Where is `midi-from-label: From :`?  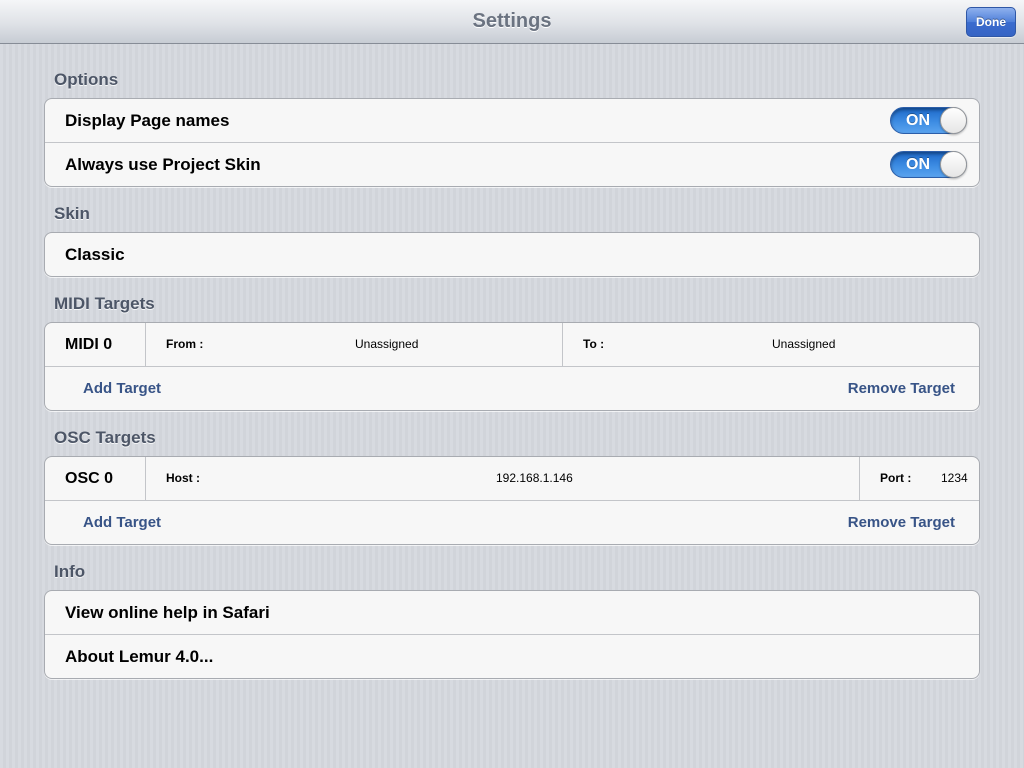 midi-from-label: From : is located at coordinates (185, 344).